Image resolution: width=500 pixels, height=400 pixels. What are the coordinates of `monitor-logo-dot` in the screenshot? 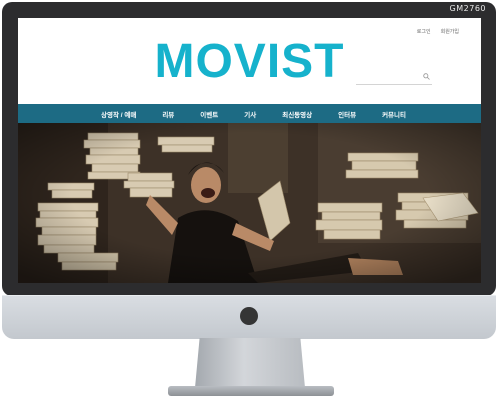 It's located at (249, 316).